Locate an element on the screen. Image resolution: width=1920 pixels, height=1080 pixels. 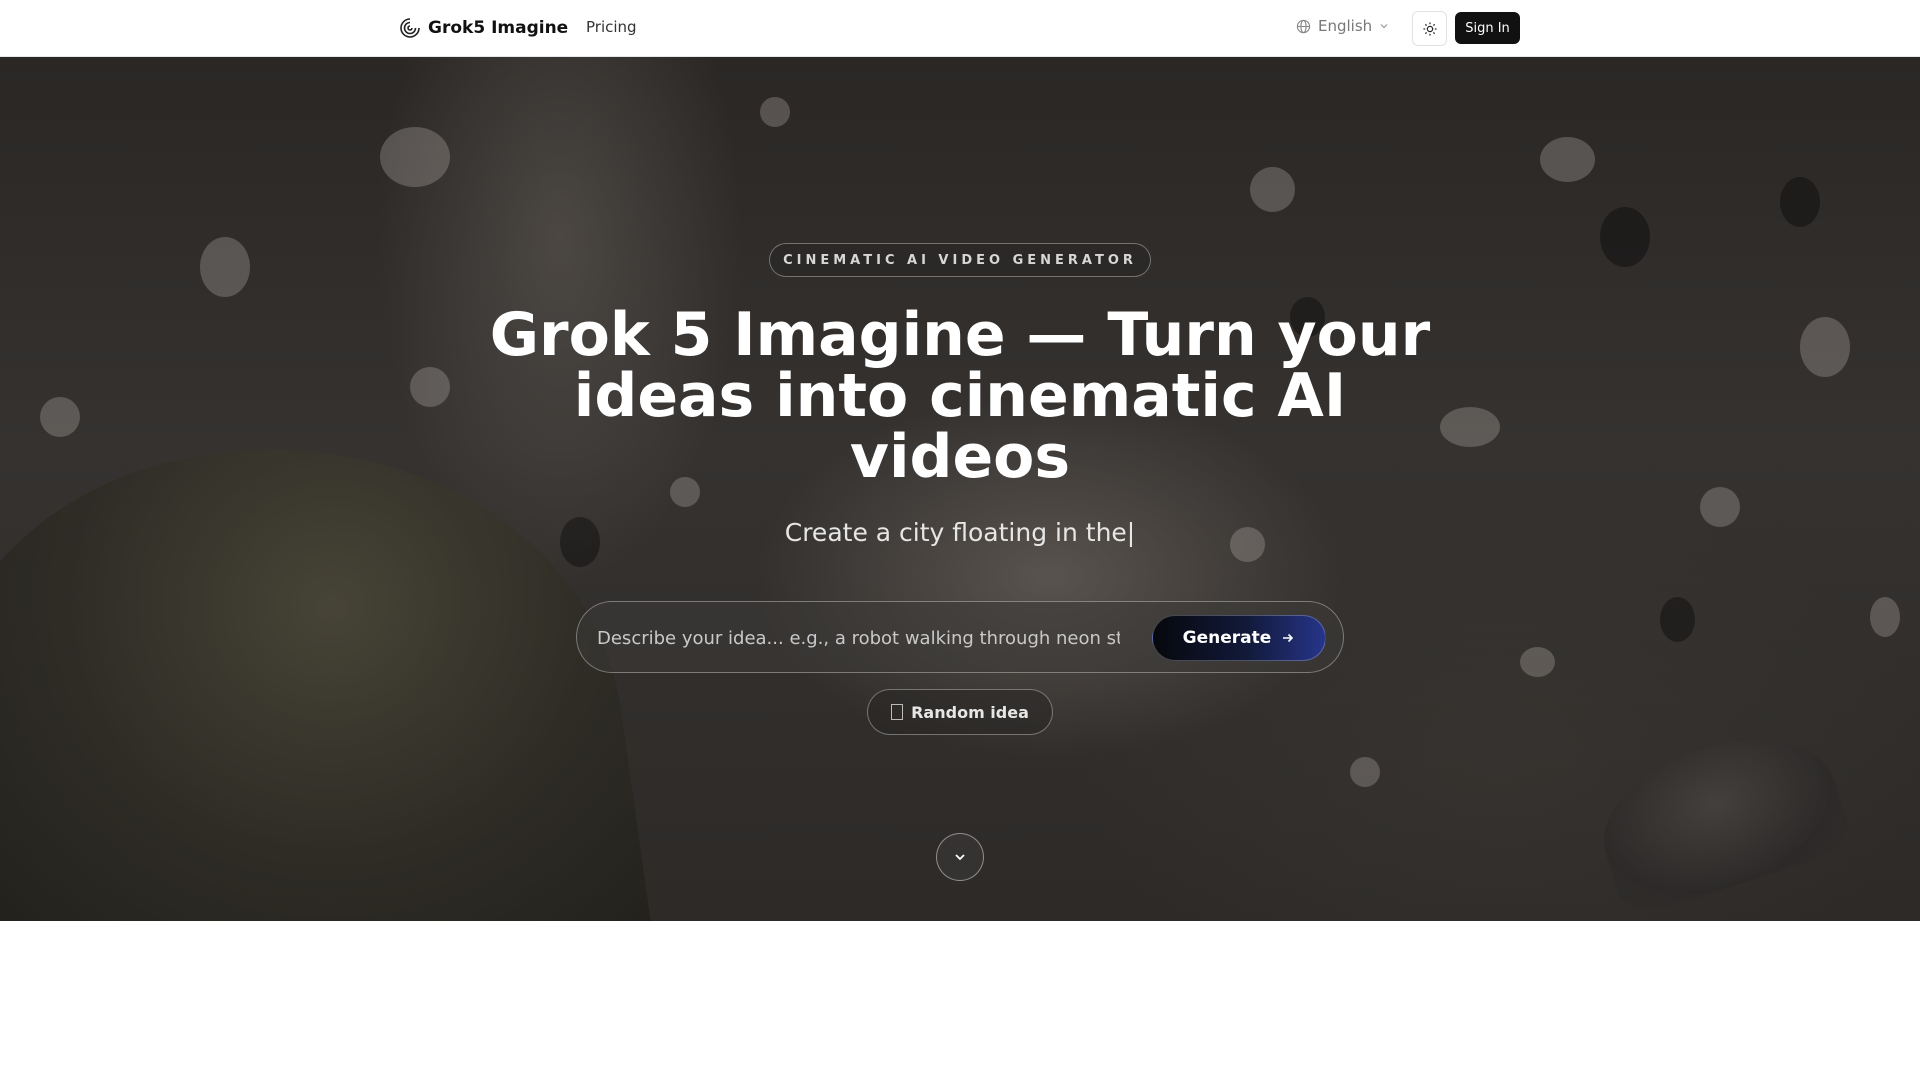
prompt-bar: Generate is located at coordinates (960, 637).